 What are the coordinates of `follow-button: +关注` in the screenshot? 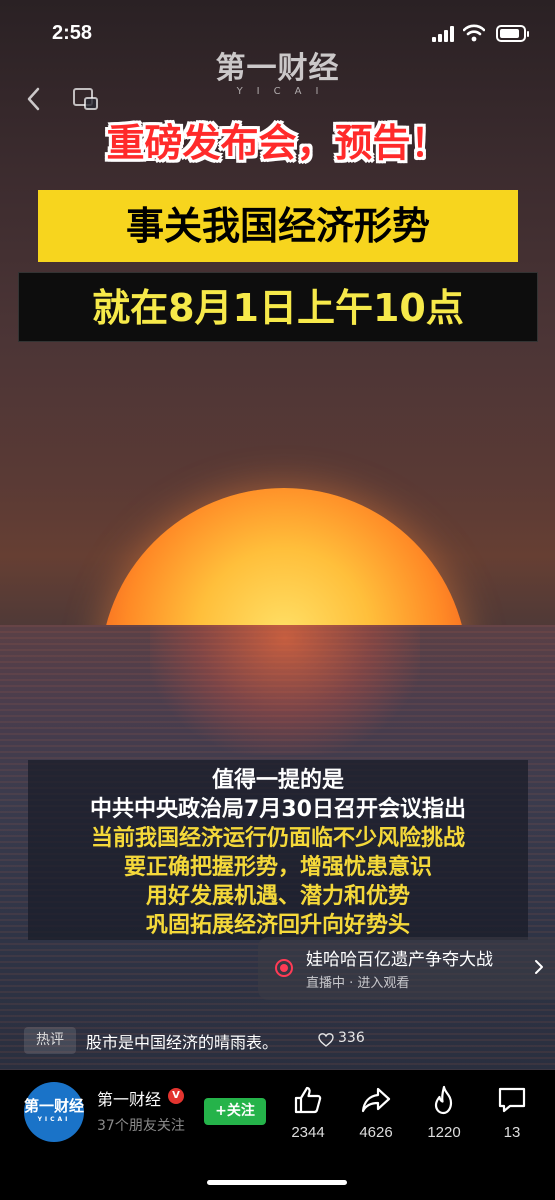 It's located at (235, 1111).